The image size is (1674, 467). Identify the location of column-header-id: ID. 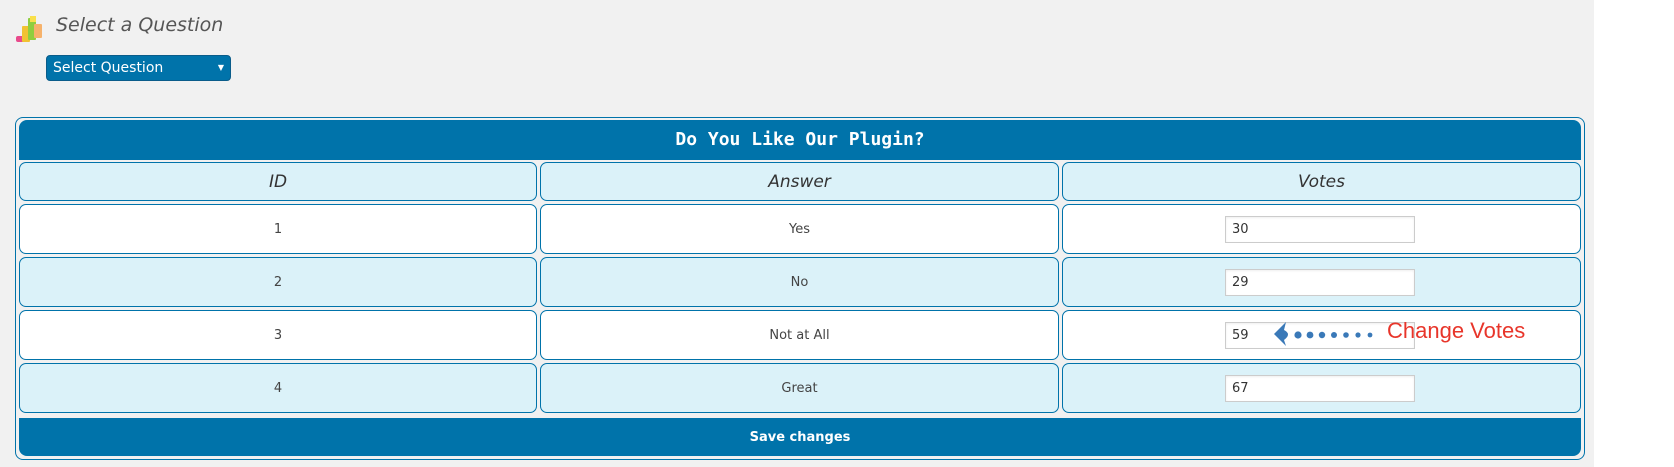
(278, 181).